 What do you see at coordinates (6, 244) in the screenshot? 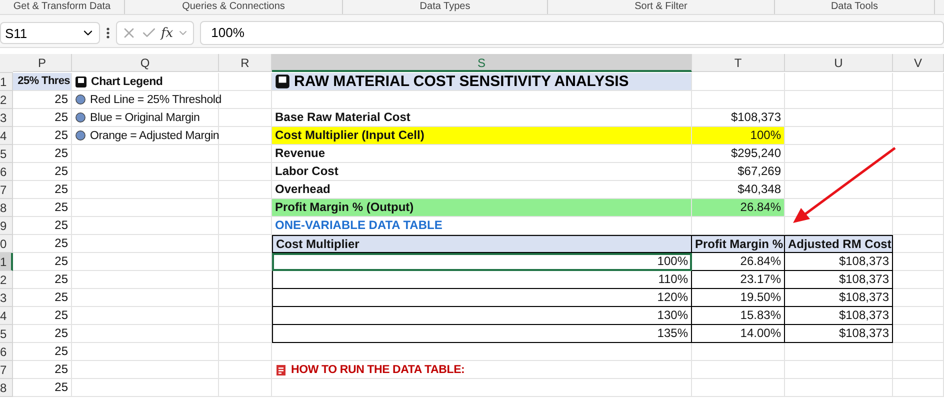
I see `row-number: 0` at bounding box center [6, 244].